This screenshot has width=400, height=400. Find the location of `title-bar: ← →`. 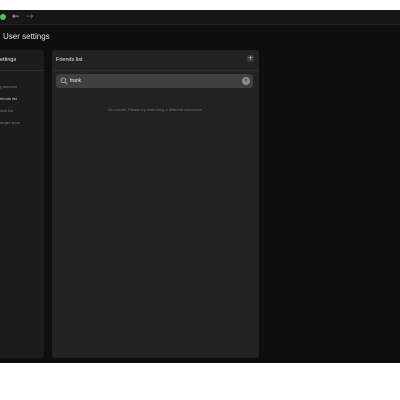

title-bar: ← → is located at coordinates (200, 17).